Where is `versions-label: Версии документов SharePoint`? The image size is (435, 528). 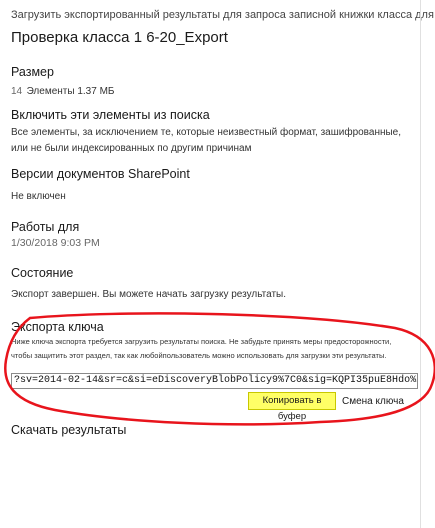 versions-label: Версии документов SharePoint is located at coordinates (100, 174).